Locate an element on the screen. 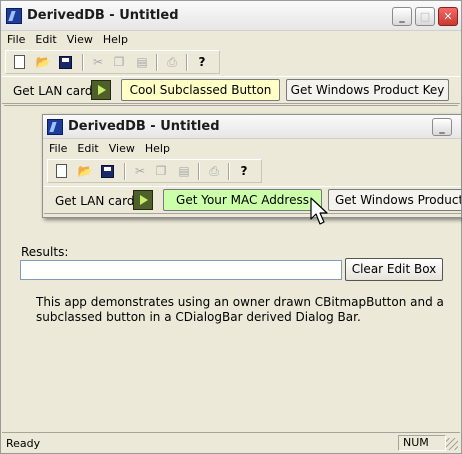 Image resolution: width=462 pixels, height=454 pixels. clear-edit-box-button: Clear Edit Box is located at coordinates (394, 269).